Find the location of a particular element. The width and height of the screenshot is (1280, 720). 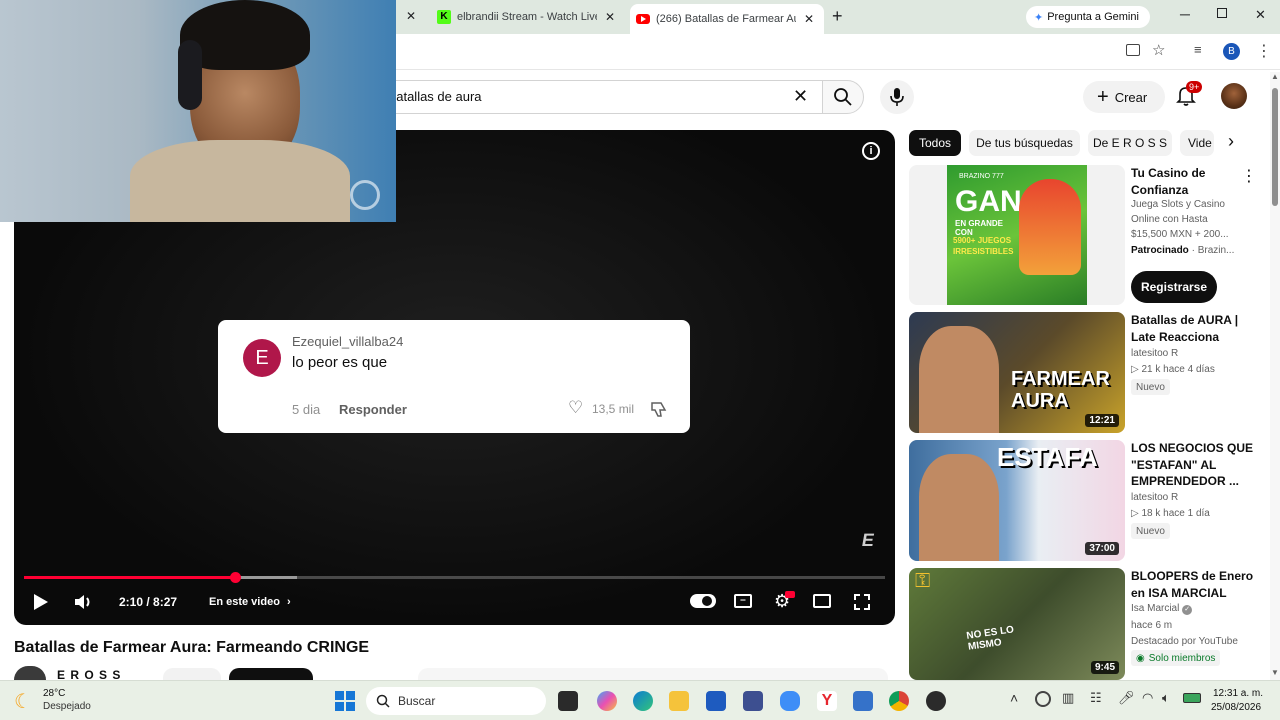

members-label: Solo miembros is located at coordinates (1182, 658).